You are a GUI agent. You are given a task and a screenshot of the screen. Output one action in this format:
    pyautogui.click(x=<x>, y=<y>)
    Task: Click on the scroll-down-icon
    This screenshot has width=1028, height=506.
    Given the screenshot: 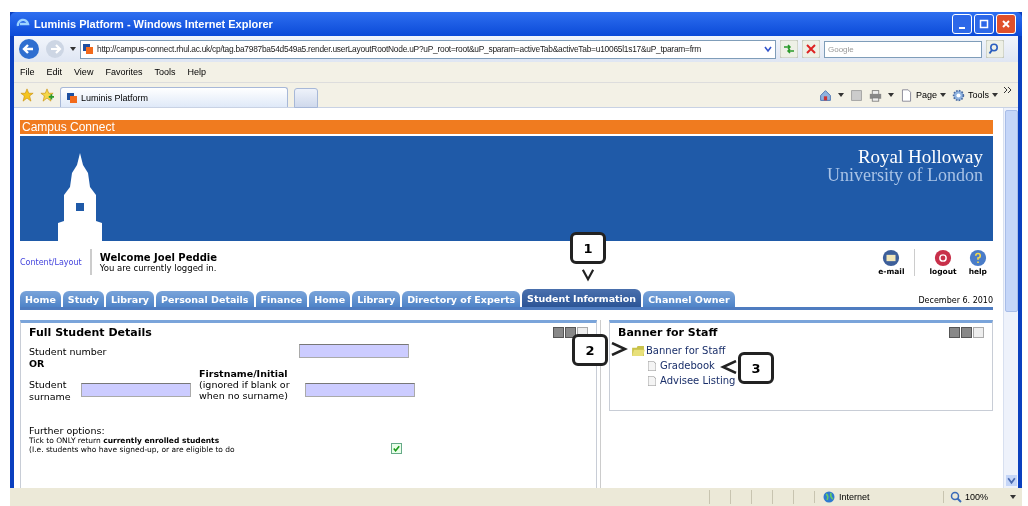 What is the action you would take?
    pyautogui.click(x=1011, y=480)
    